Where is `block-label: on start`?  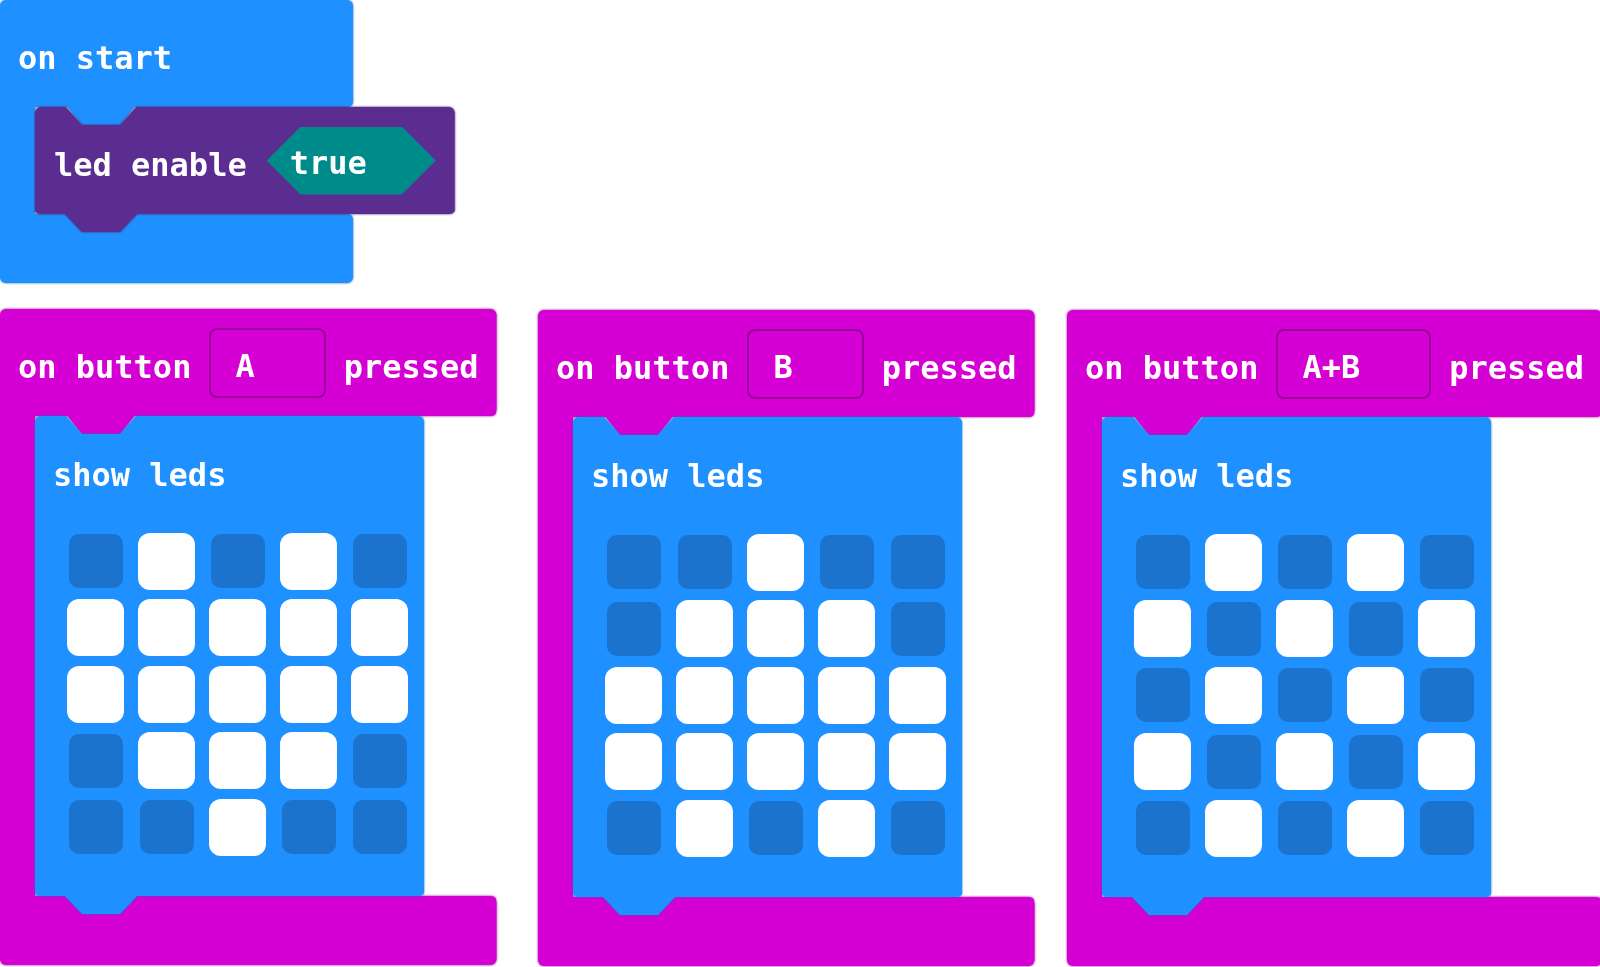 block-label: on start is located at coordinates (95, 57).